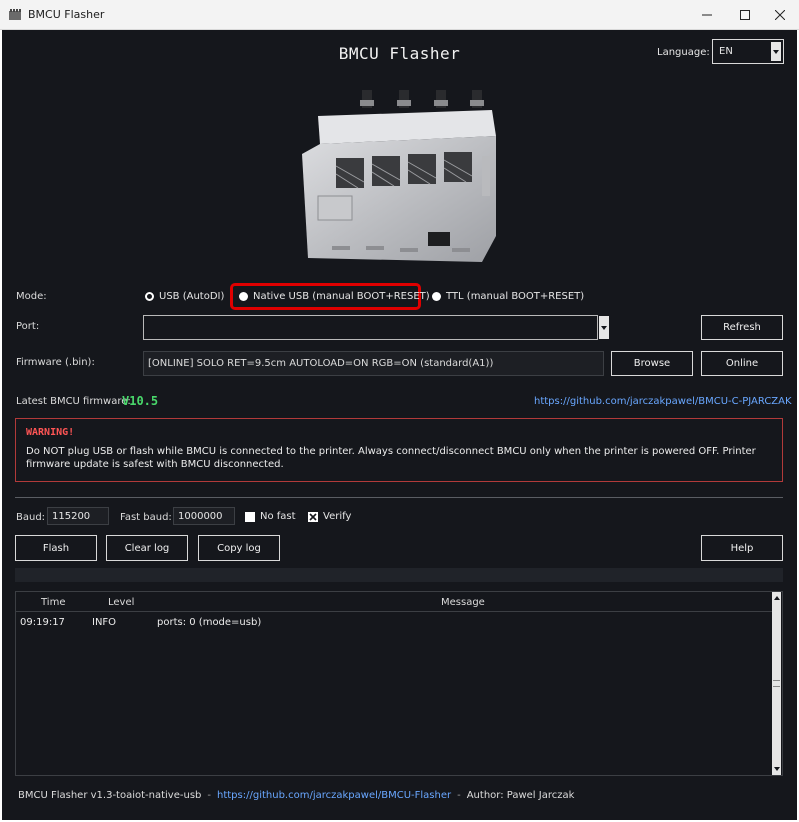 The width and height of the screenshot is (799, 822). What do you see at coordinates (742, 548) in the screenshot?
I see `help-button: Help` at bounding box center [742, 548].